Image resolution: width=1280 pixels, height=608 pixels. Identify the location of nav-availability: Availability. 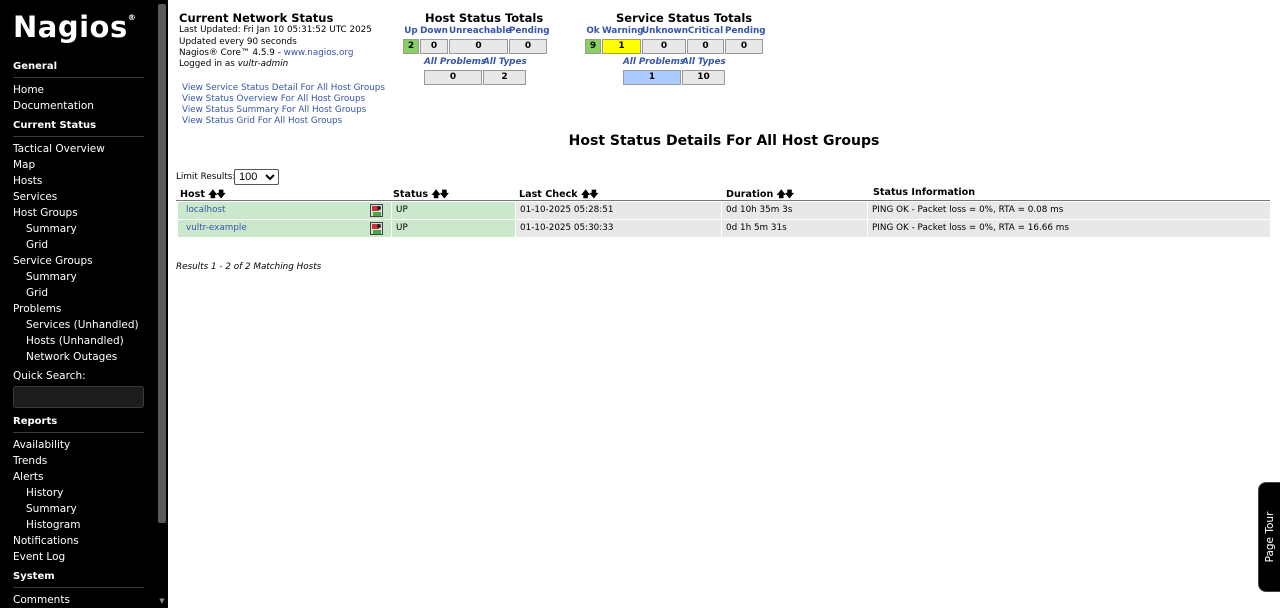
(41, 445).